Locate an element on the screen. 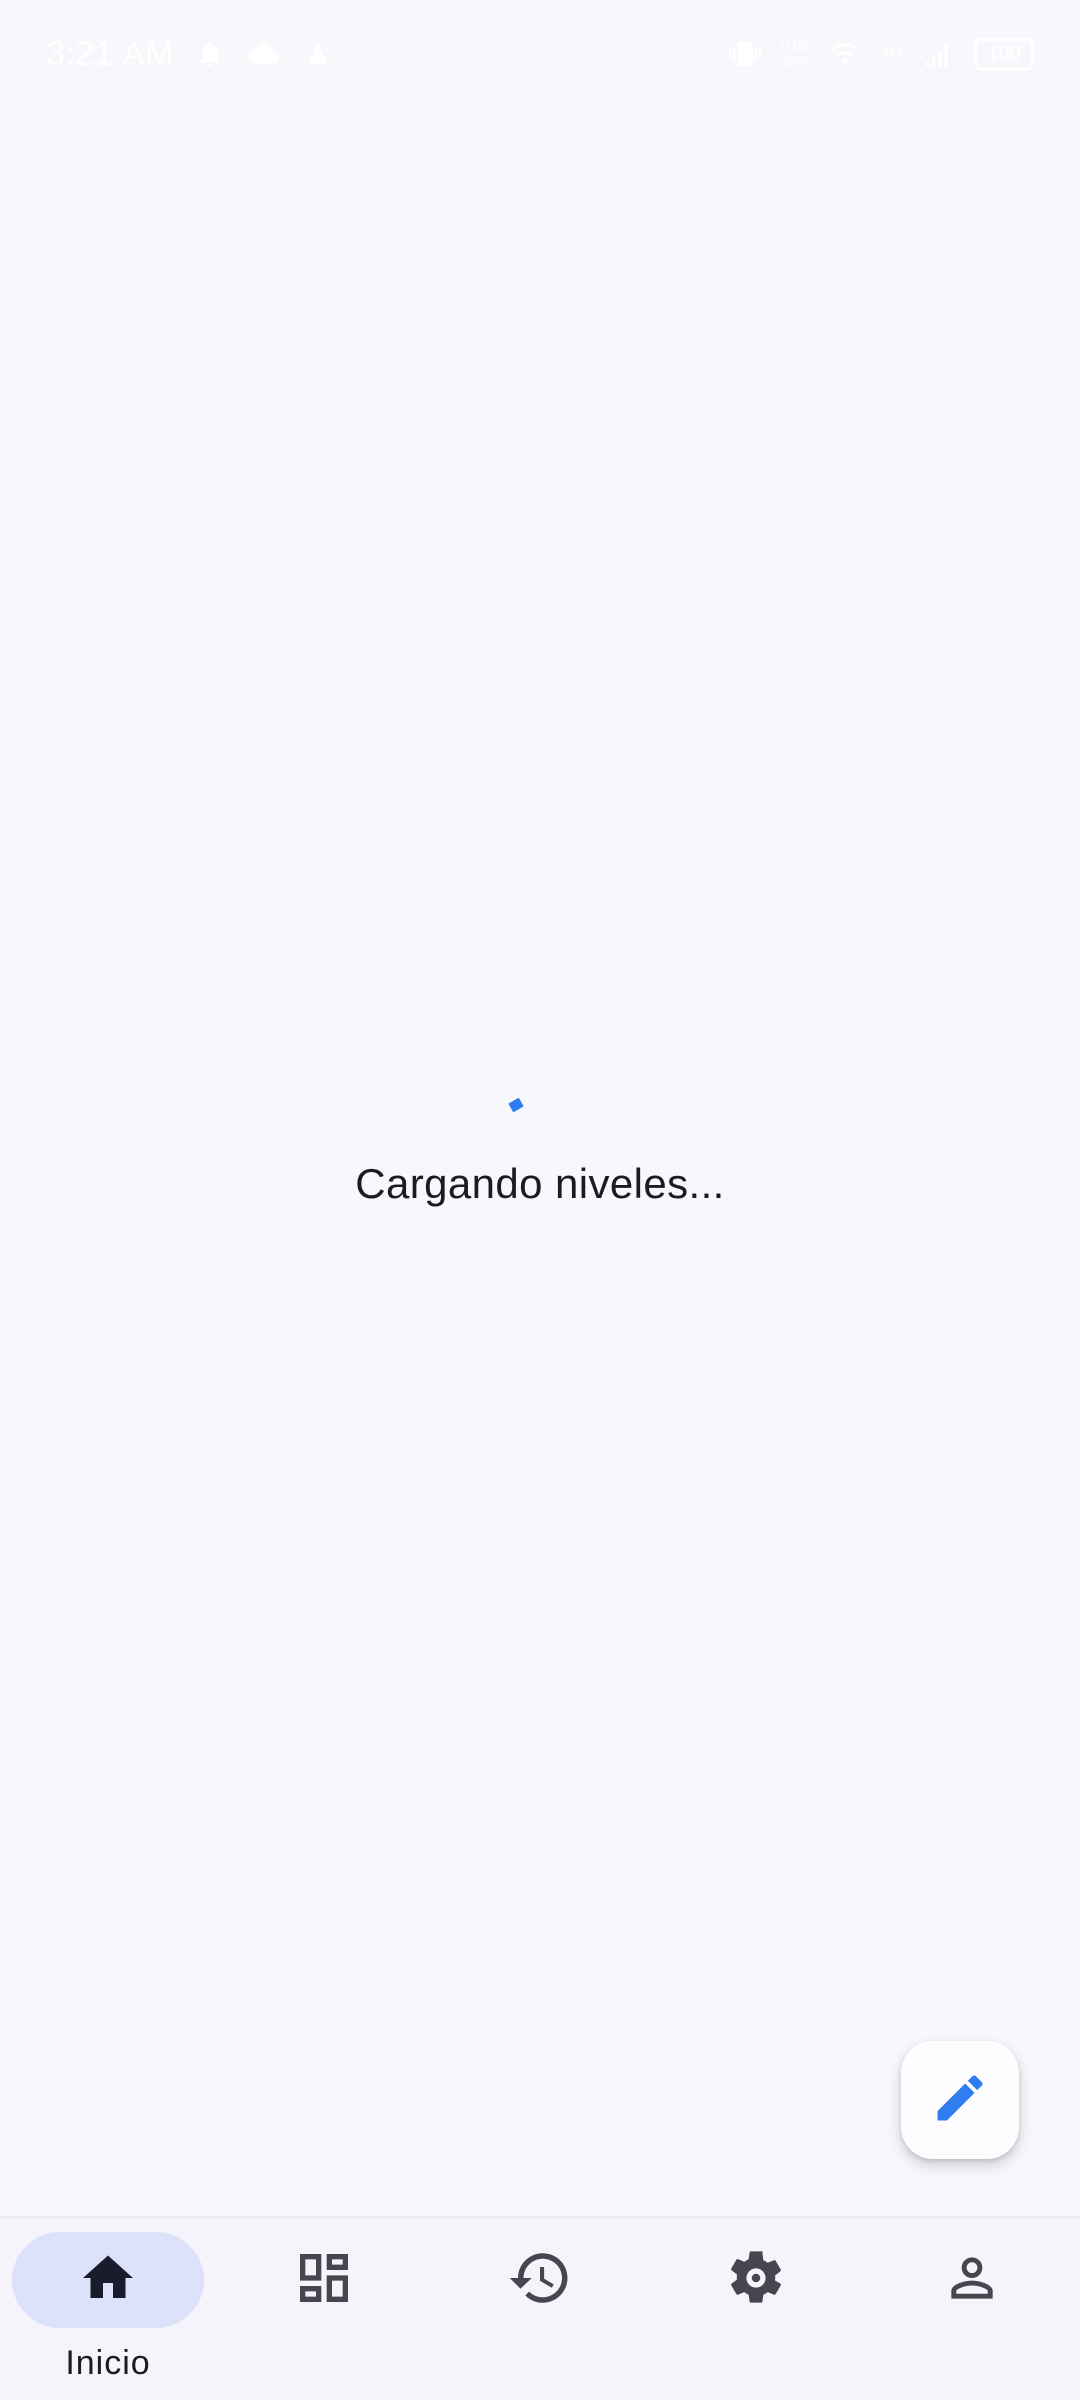  status-bar: 3:21 AM 0.00 K/S 4G 100 is located at coordinates (540, 54).